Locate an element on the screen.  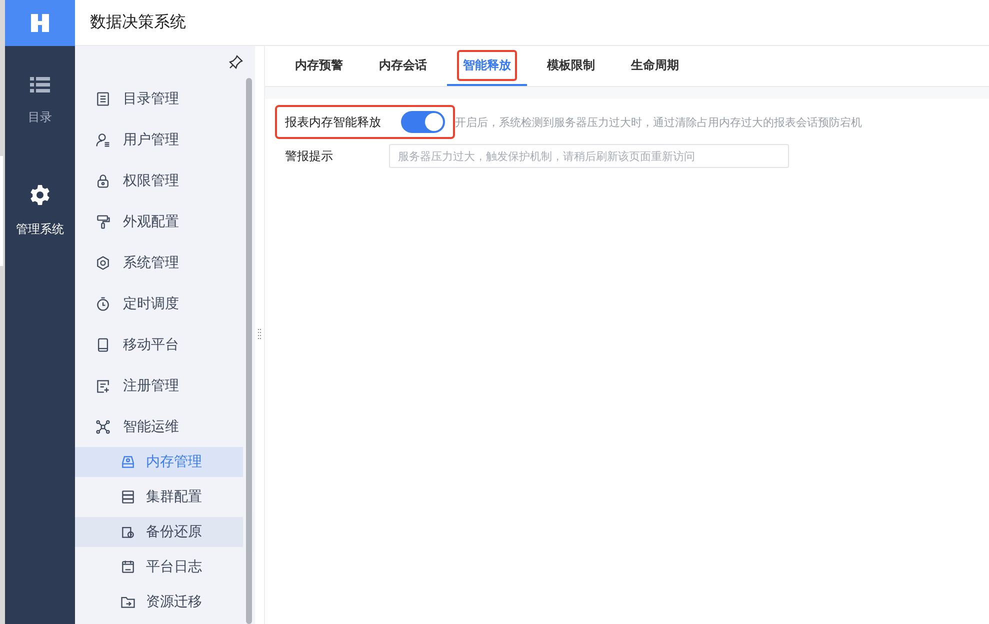
tab: 内存会话 is located at coordinates (403, 66).